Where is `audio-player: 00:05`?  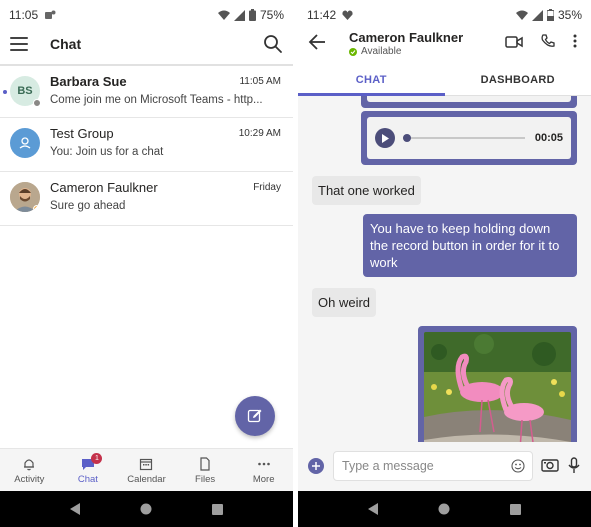 audio-player: 00:05 is located at coordinates (469, 138).